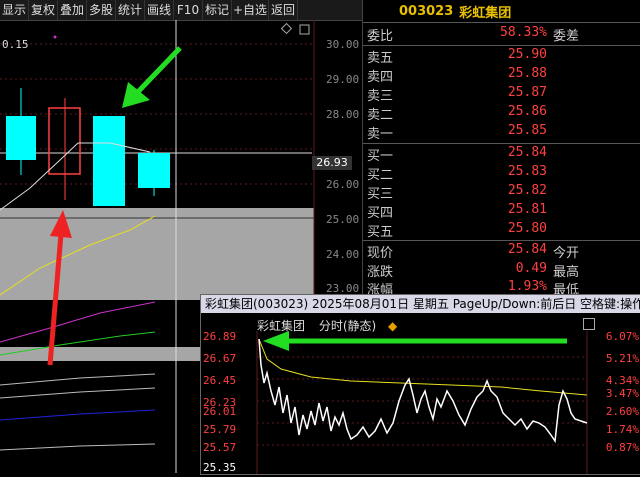 This screenshot has height=477, width=640. What do you see at coordinates (220, 447) in the screenshot?
I see `left-tick: 25.57` at bounding box center [220, 447].